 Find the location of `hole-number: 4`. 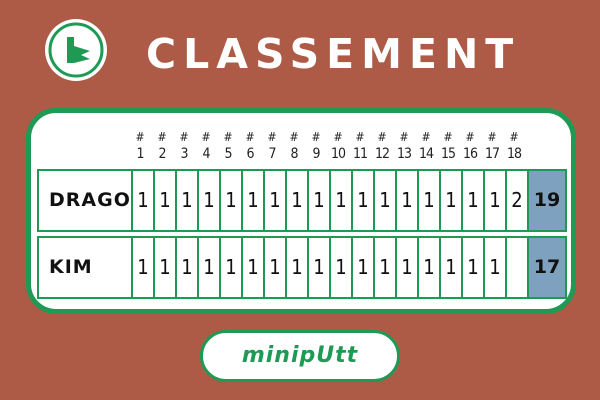

hole-number: 4 is located at coordinates (206, 154).